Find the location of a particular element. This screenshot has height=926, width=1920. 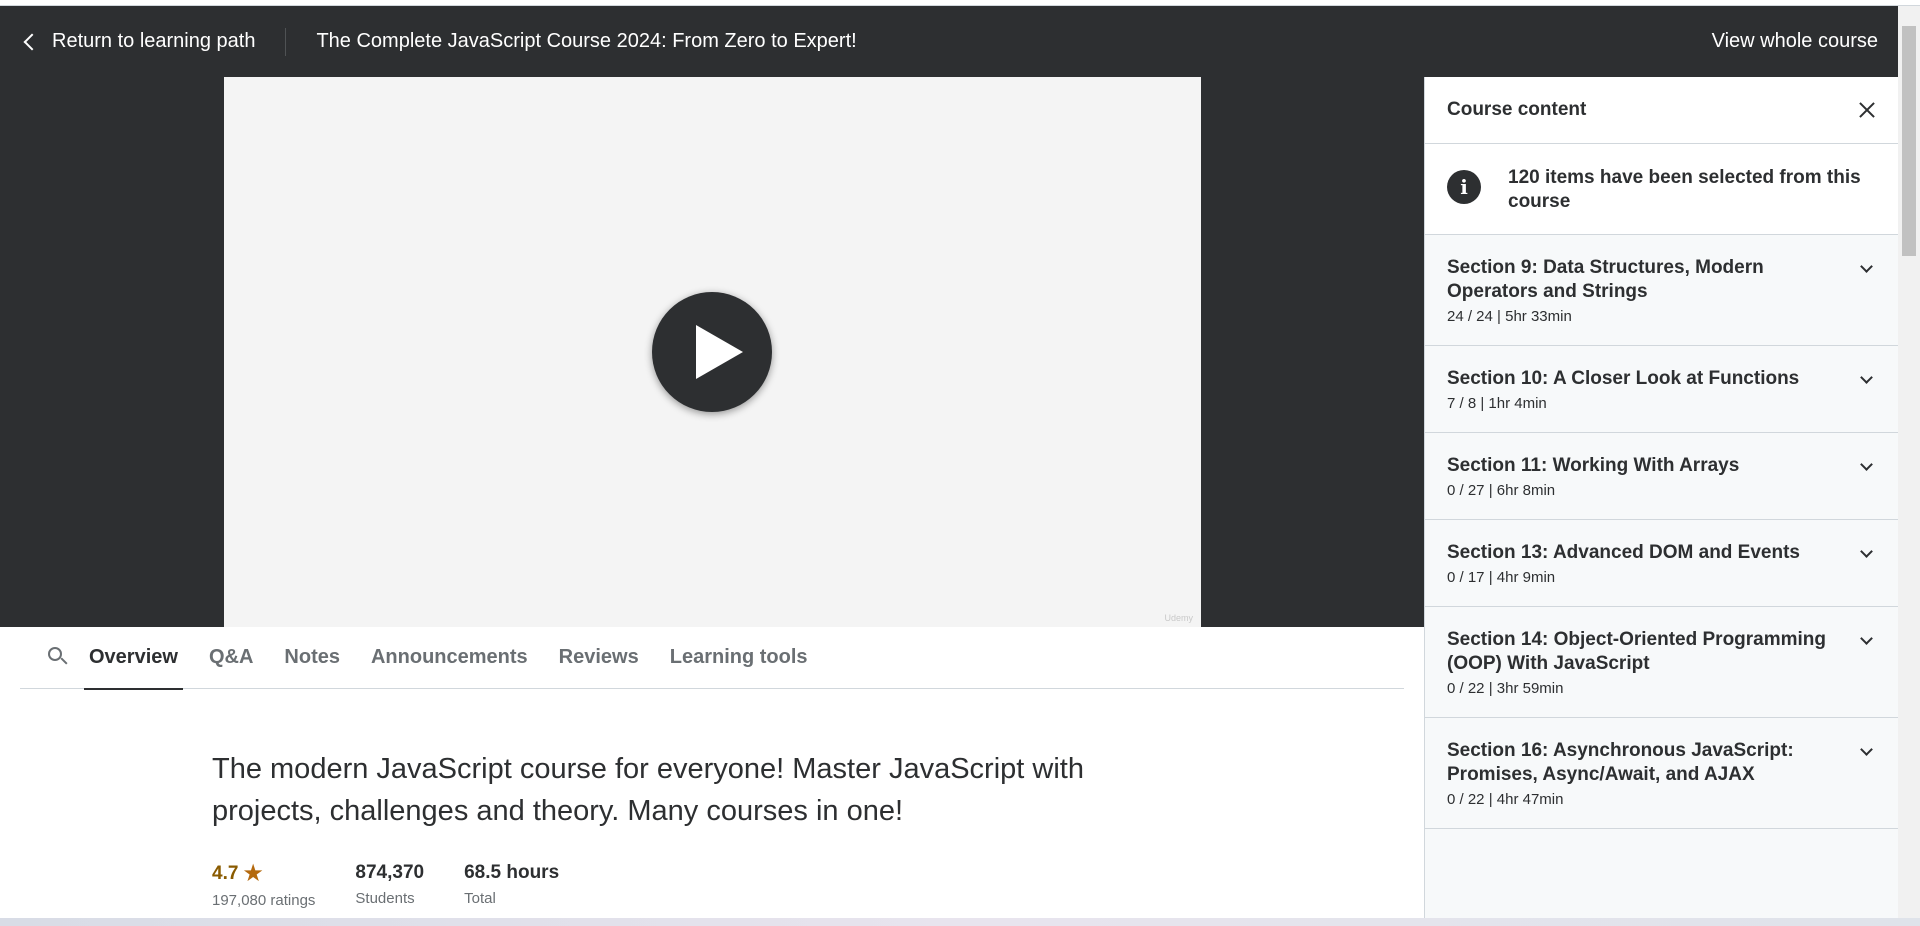

tab-learning-tools: Learning tools is located at coordinates (739, 658).